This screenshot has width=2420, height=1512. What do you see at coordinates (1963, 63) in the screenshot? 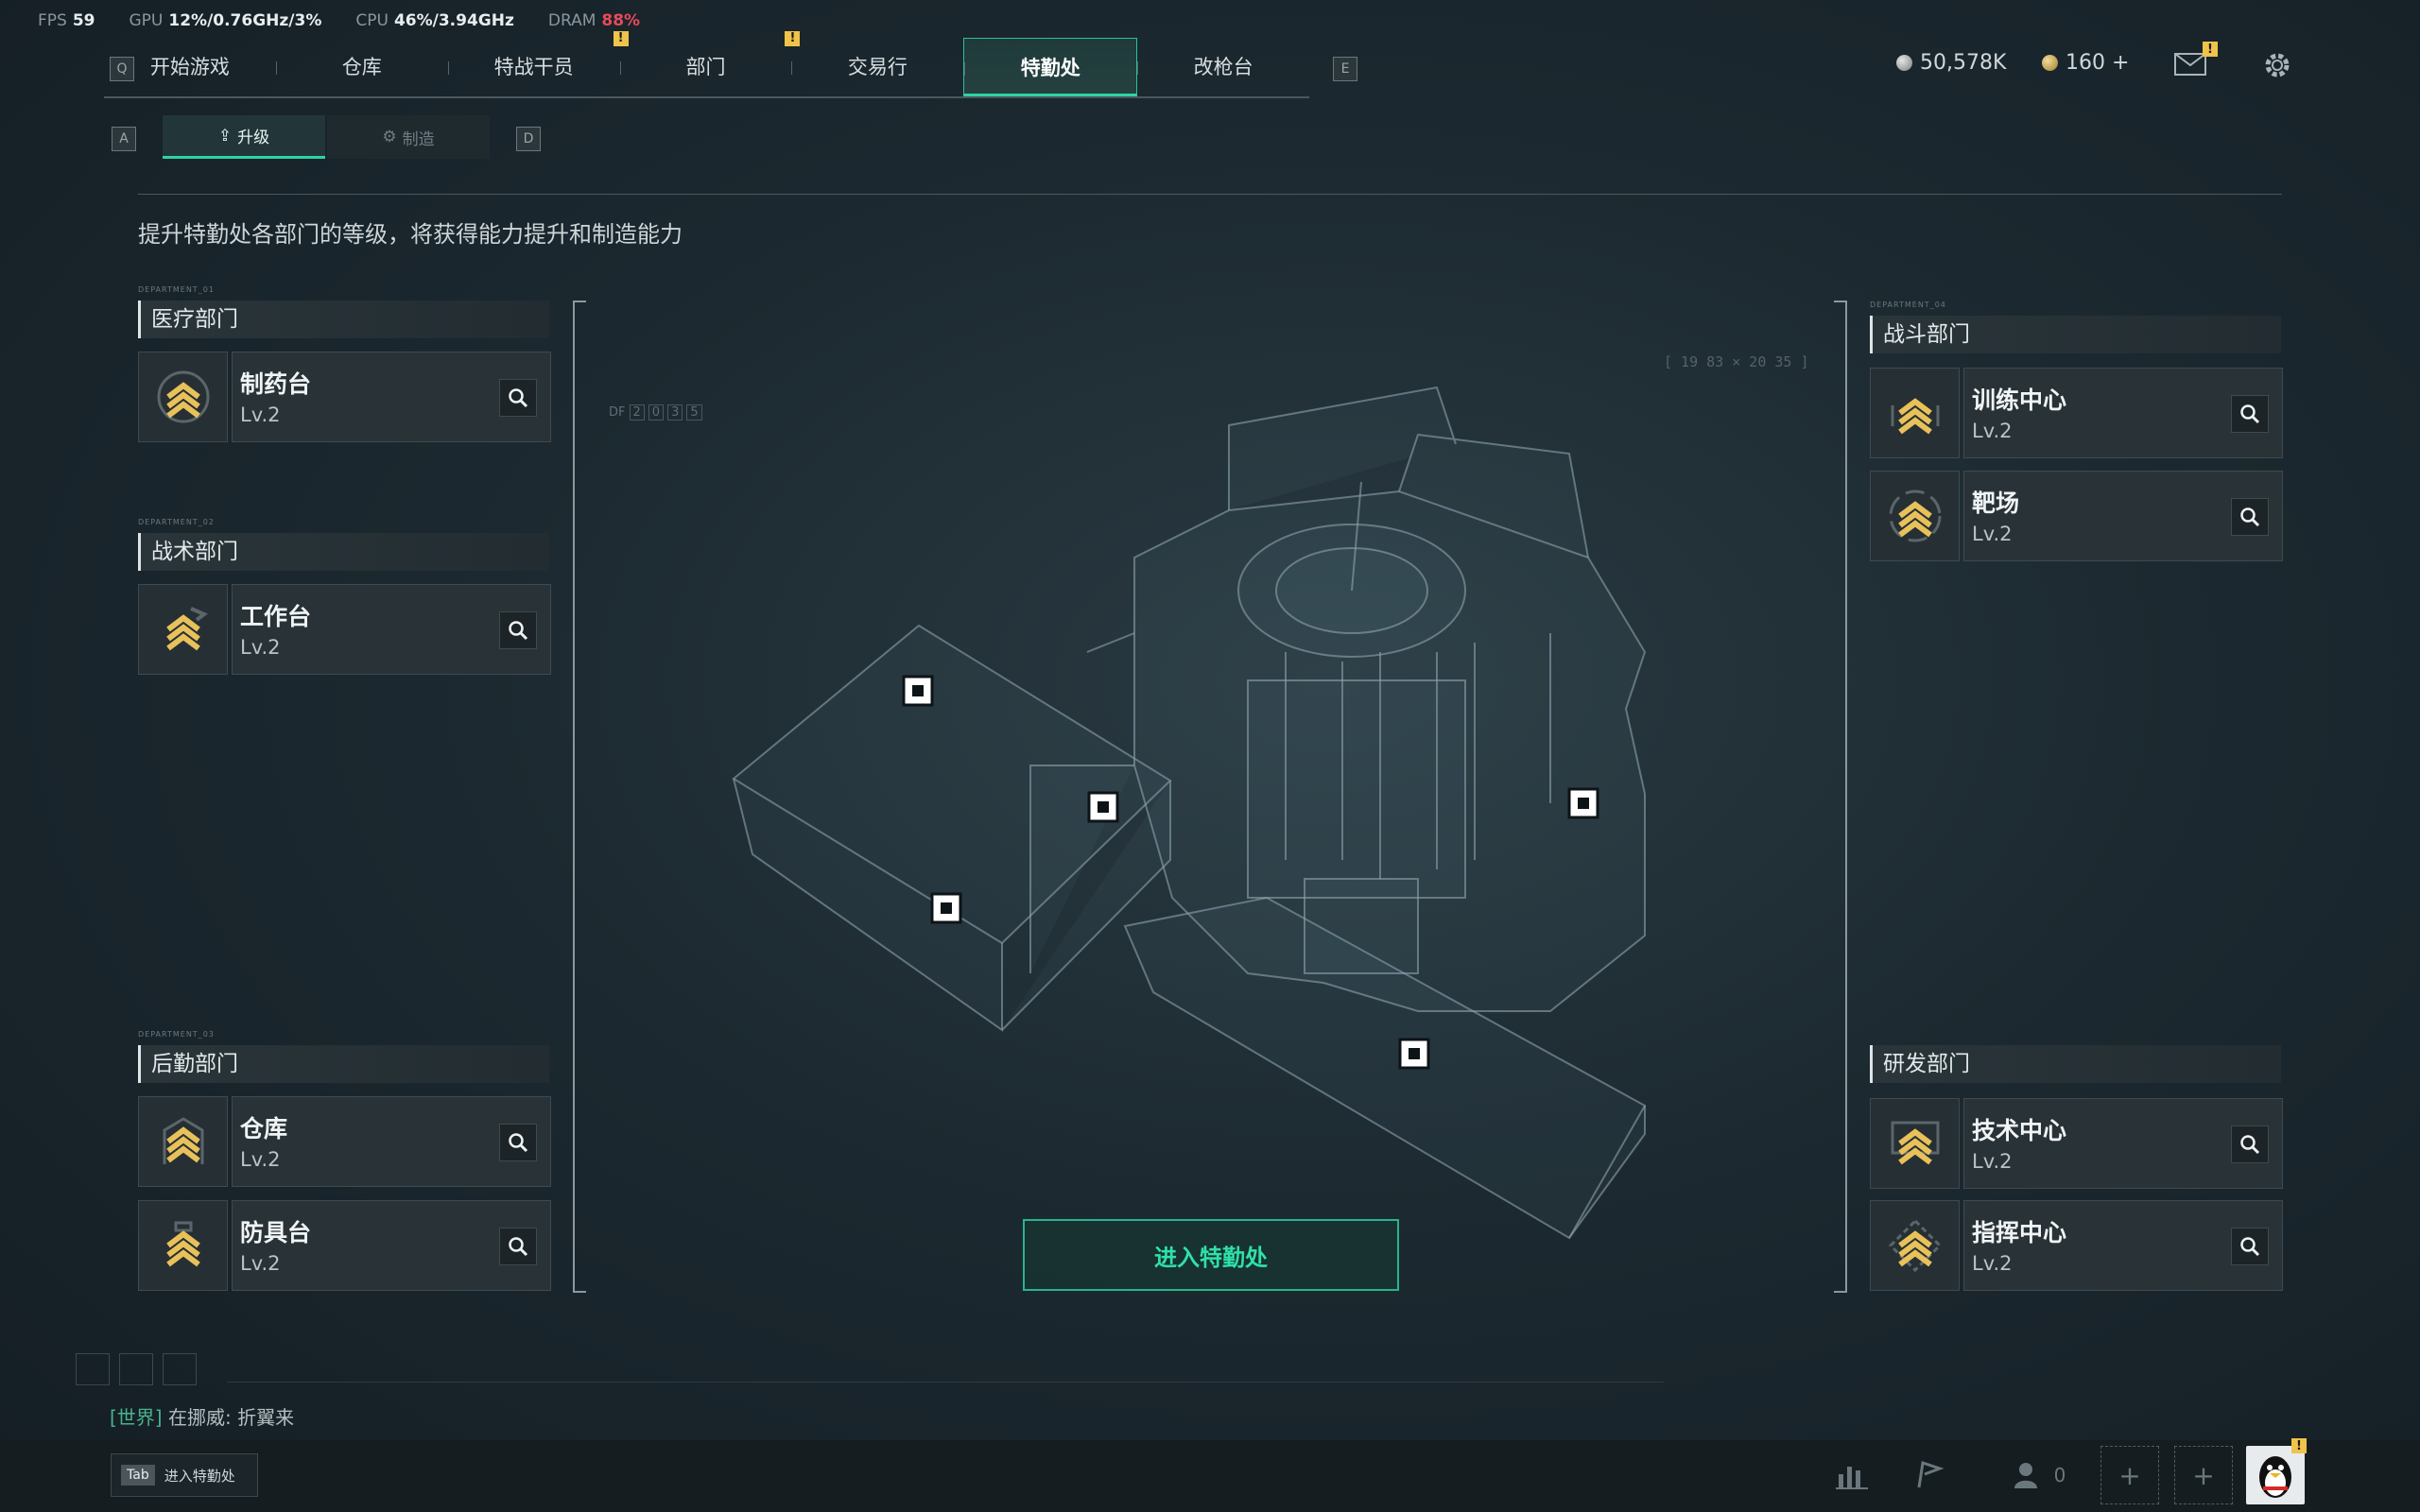
I see `silver-amount: 50,578K` at bounding box center [1963, 63].